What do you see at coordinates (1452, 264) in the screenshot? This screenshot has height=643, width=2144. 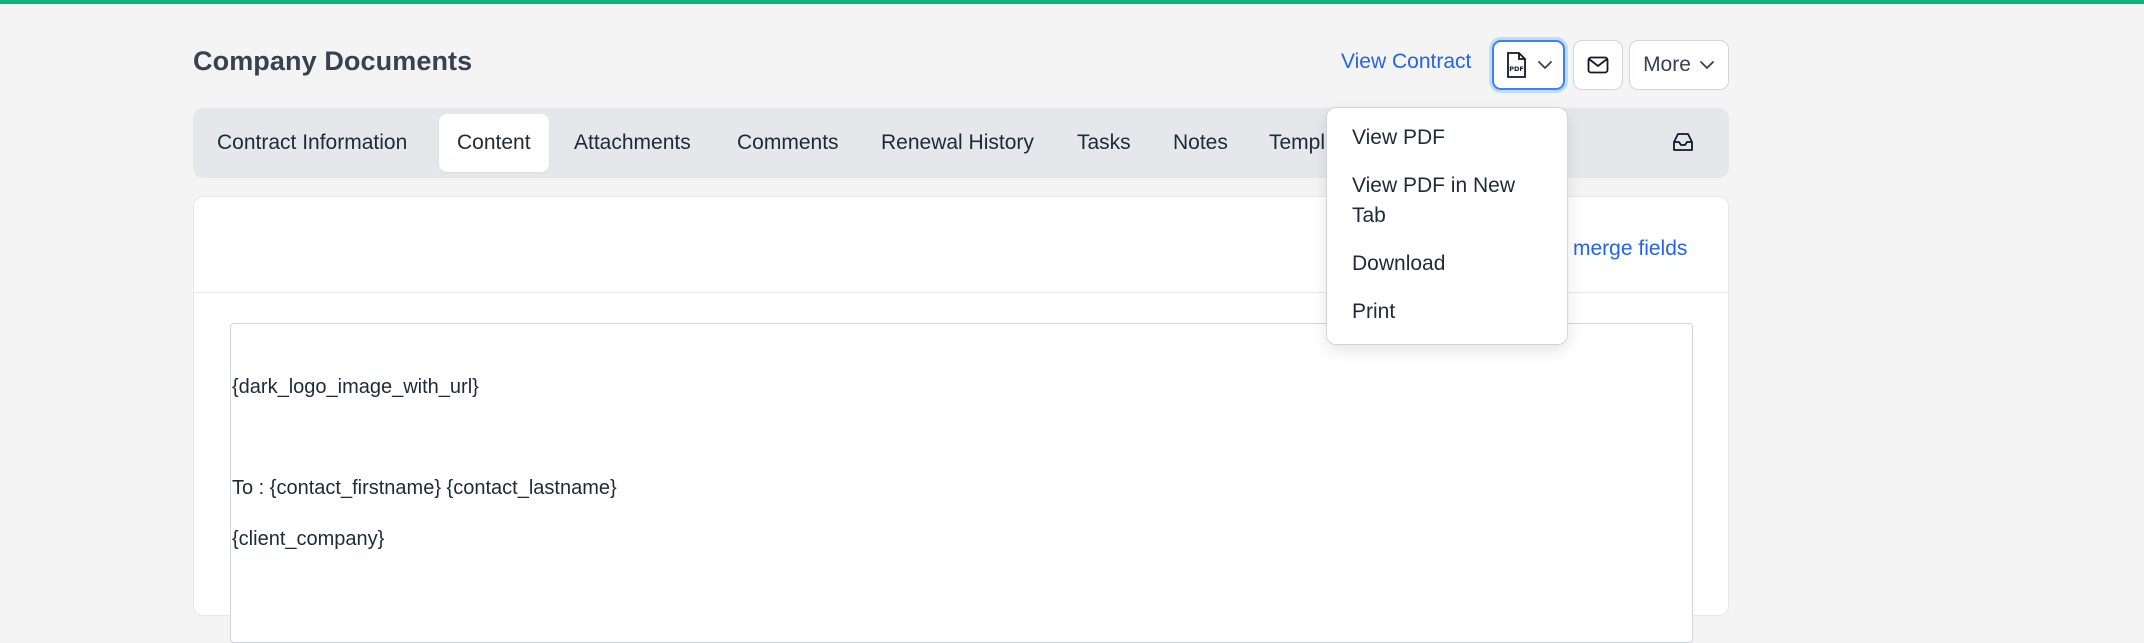 I see `menu-item-download: Download` at bounding box center [1452, 264].